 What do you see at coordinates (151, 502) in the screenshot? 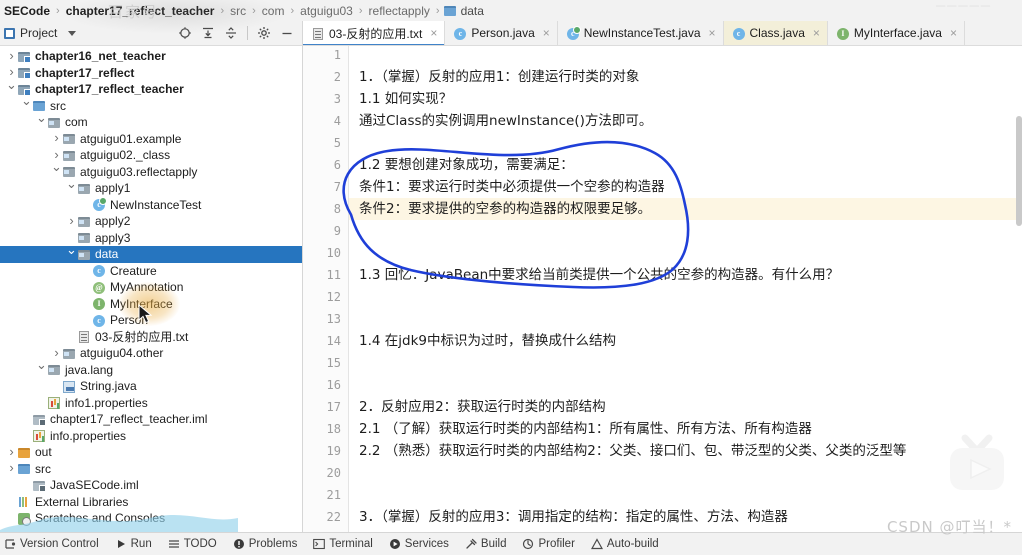
I see `tree-item-external-libraries: External Libraries` at bounding box center [151, 502].